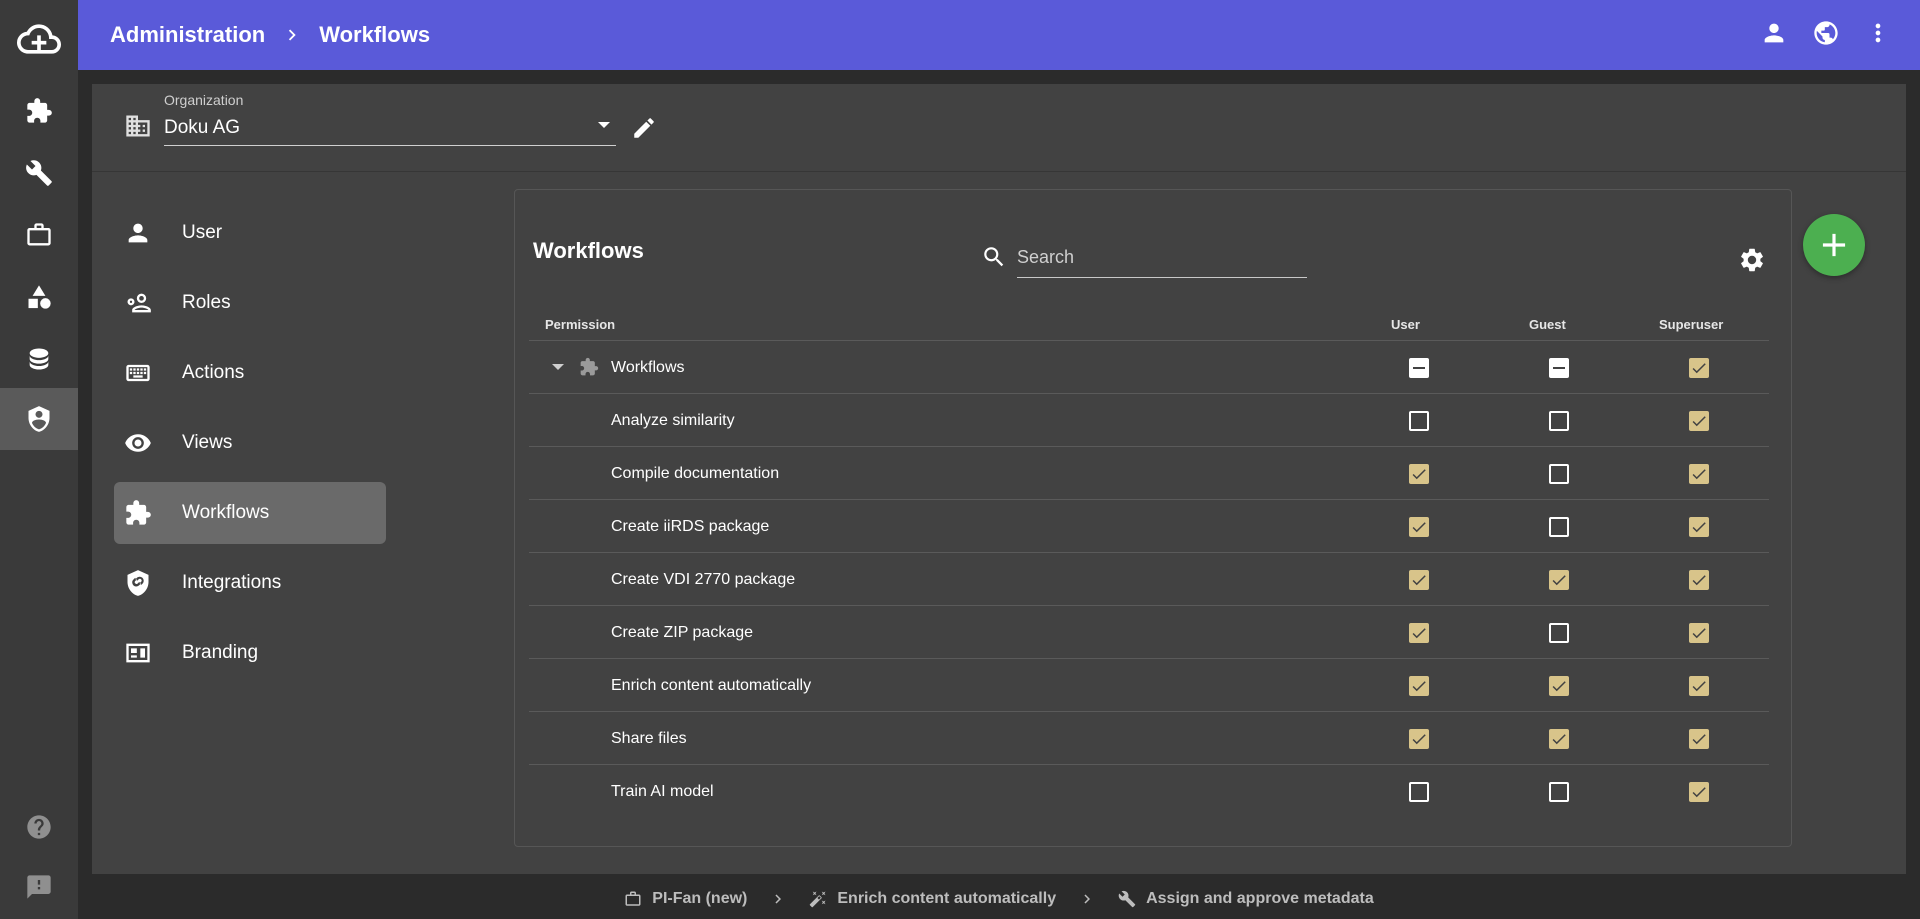  What do you see at coordinates (187, 35) in the screenshot?
I see `breadcrumb-administration: Administration` at bounding box center [187, 35].